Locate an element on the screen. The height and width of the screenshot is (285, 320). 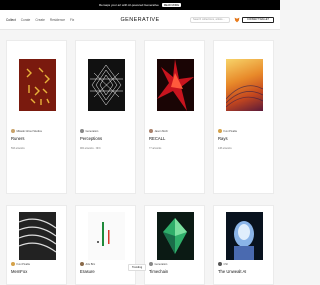
collection-card: CSI The Unwealt AI is located at coordinates (243, 245).